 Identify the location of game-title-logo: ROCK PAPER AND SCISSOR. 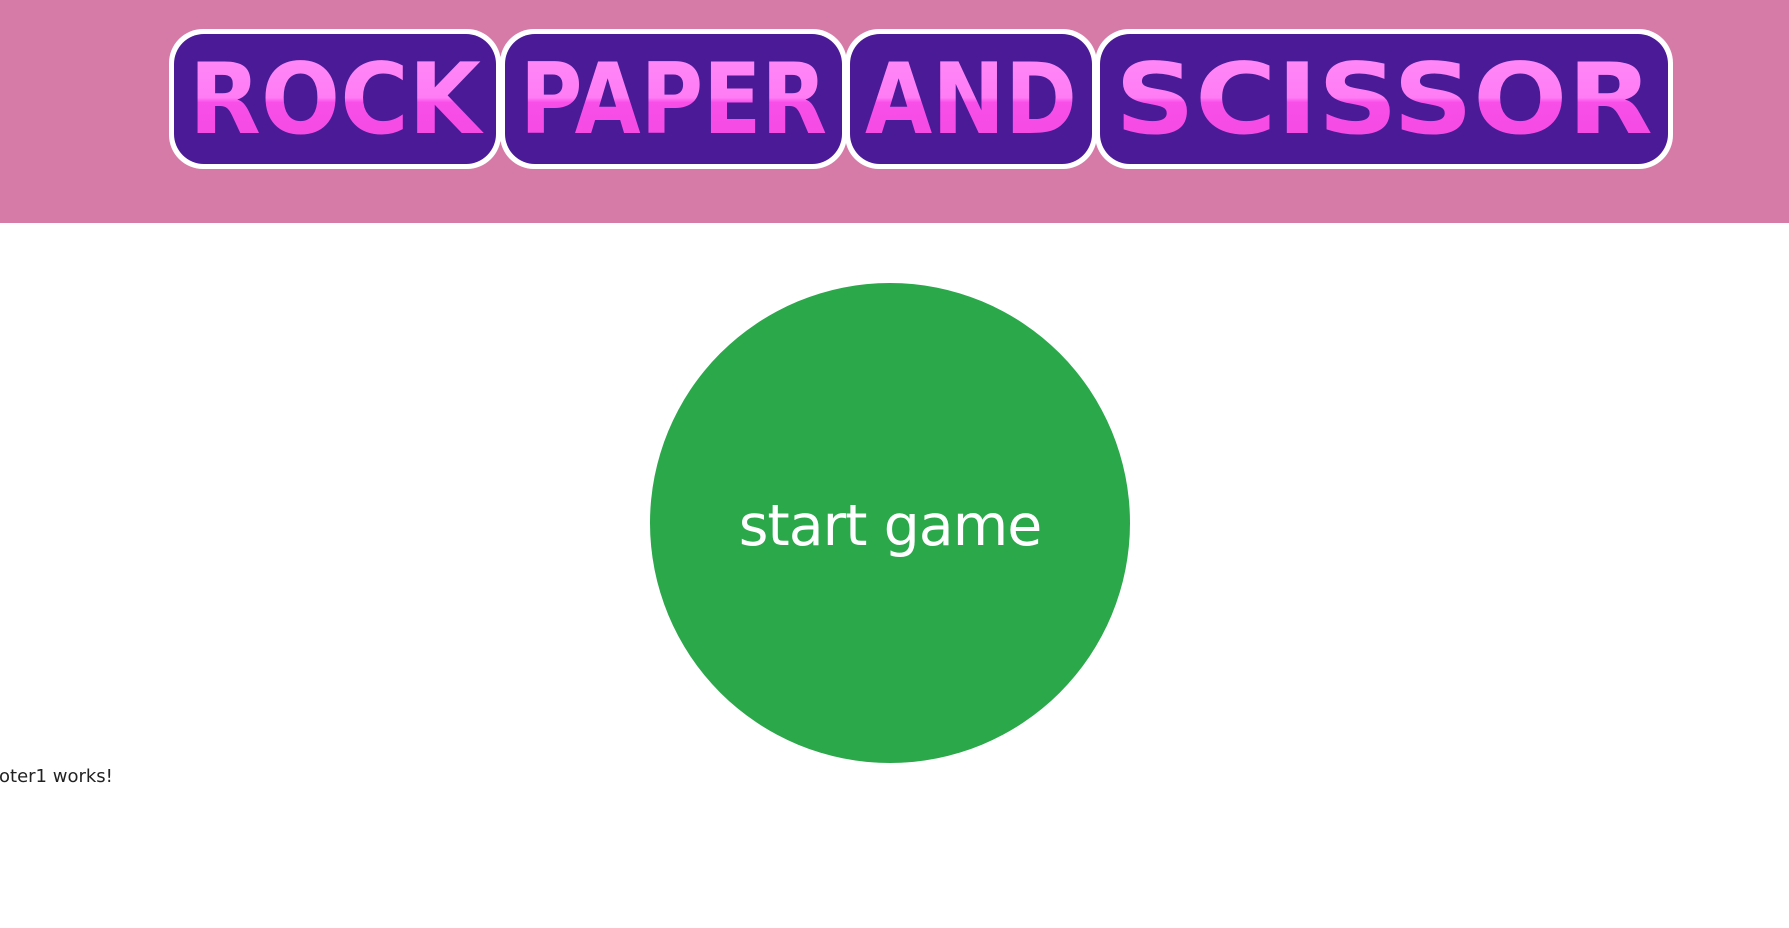
(920, 99).